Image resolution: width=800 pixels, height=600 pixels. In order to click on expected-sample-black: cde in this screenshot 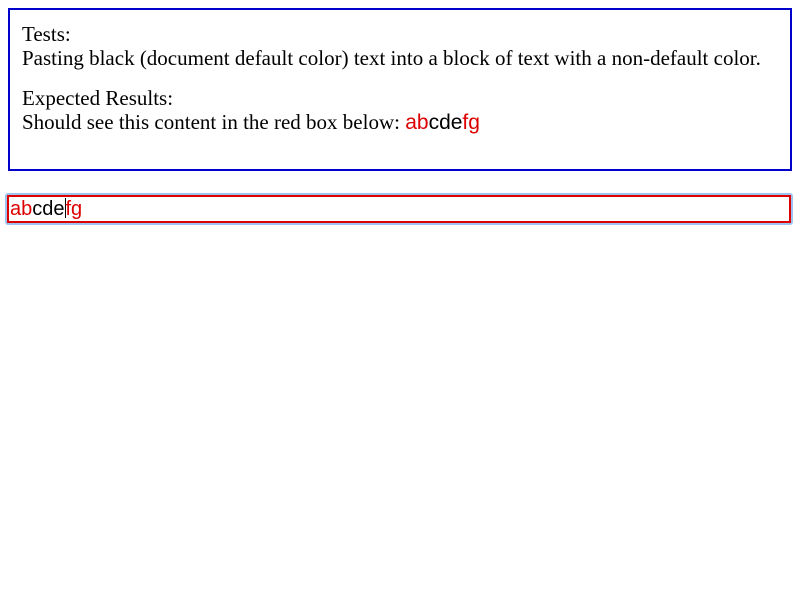, I will do `click(445, 122)`.